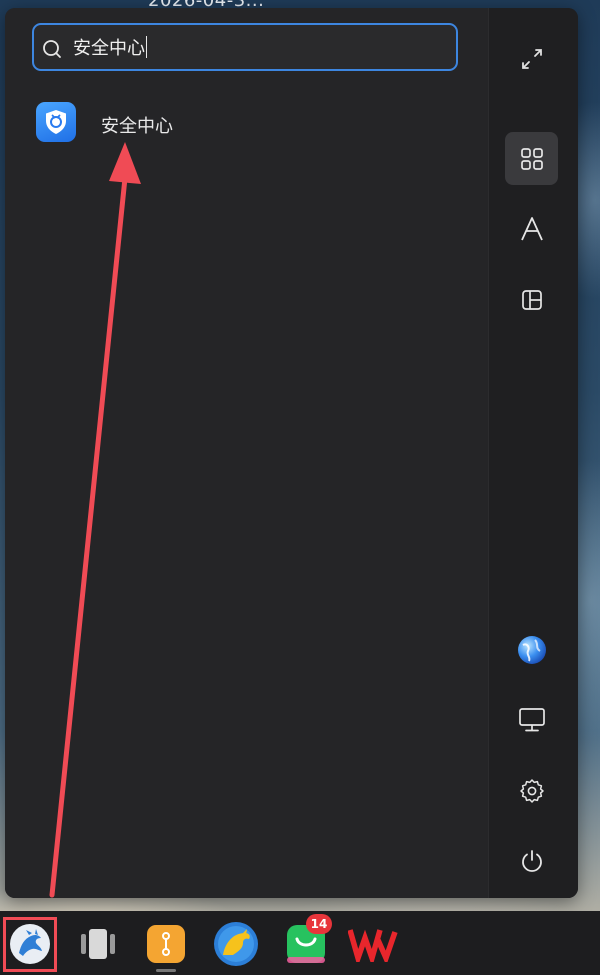  I want to click on settings-gear-icon, so click(531, 790).